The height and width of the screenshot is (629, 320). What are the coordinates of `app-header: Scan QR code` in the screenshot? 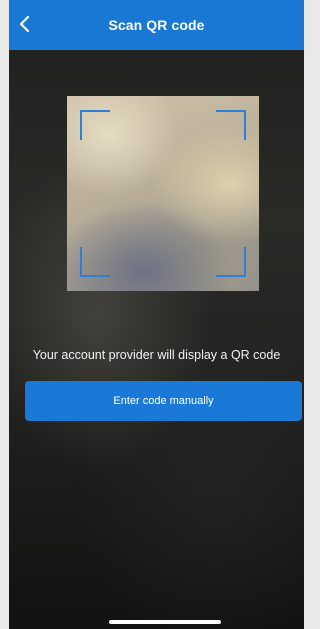 It's located at (156, 25).